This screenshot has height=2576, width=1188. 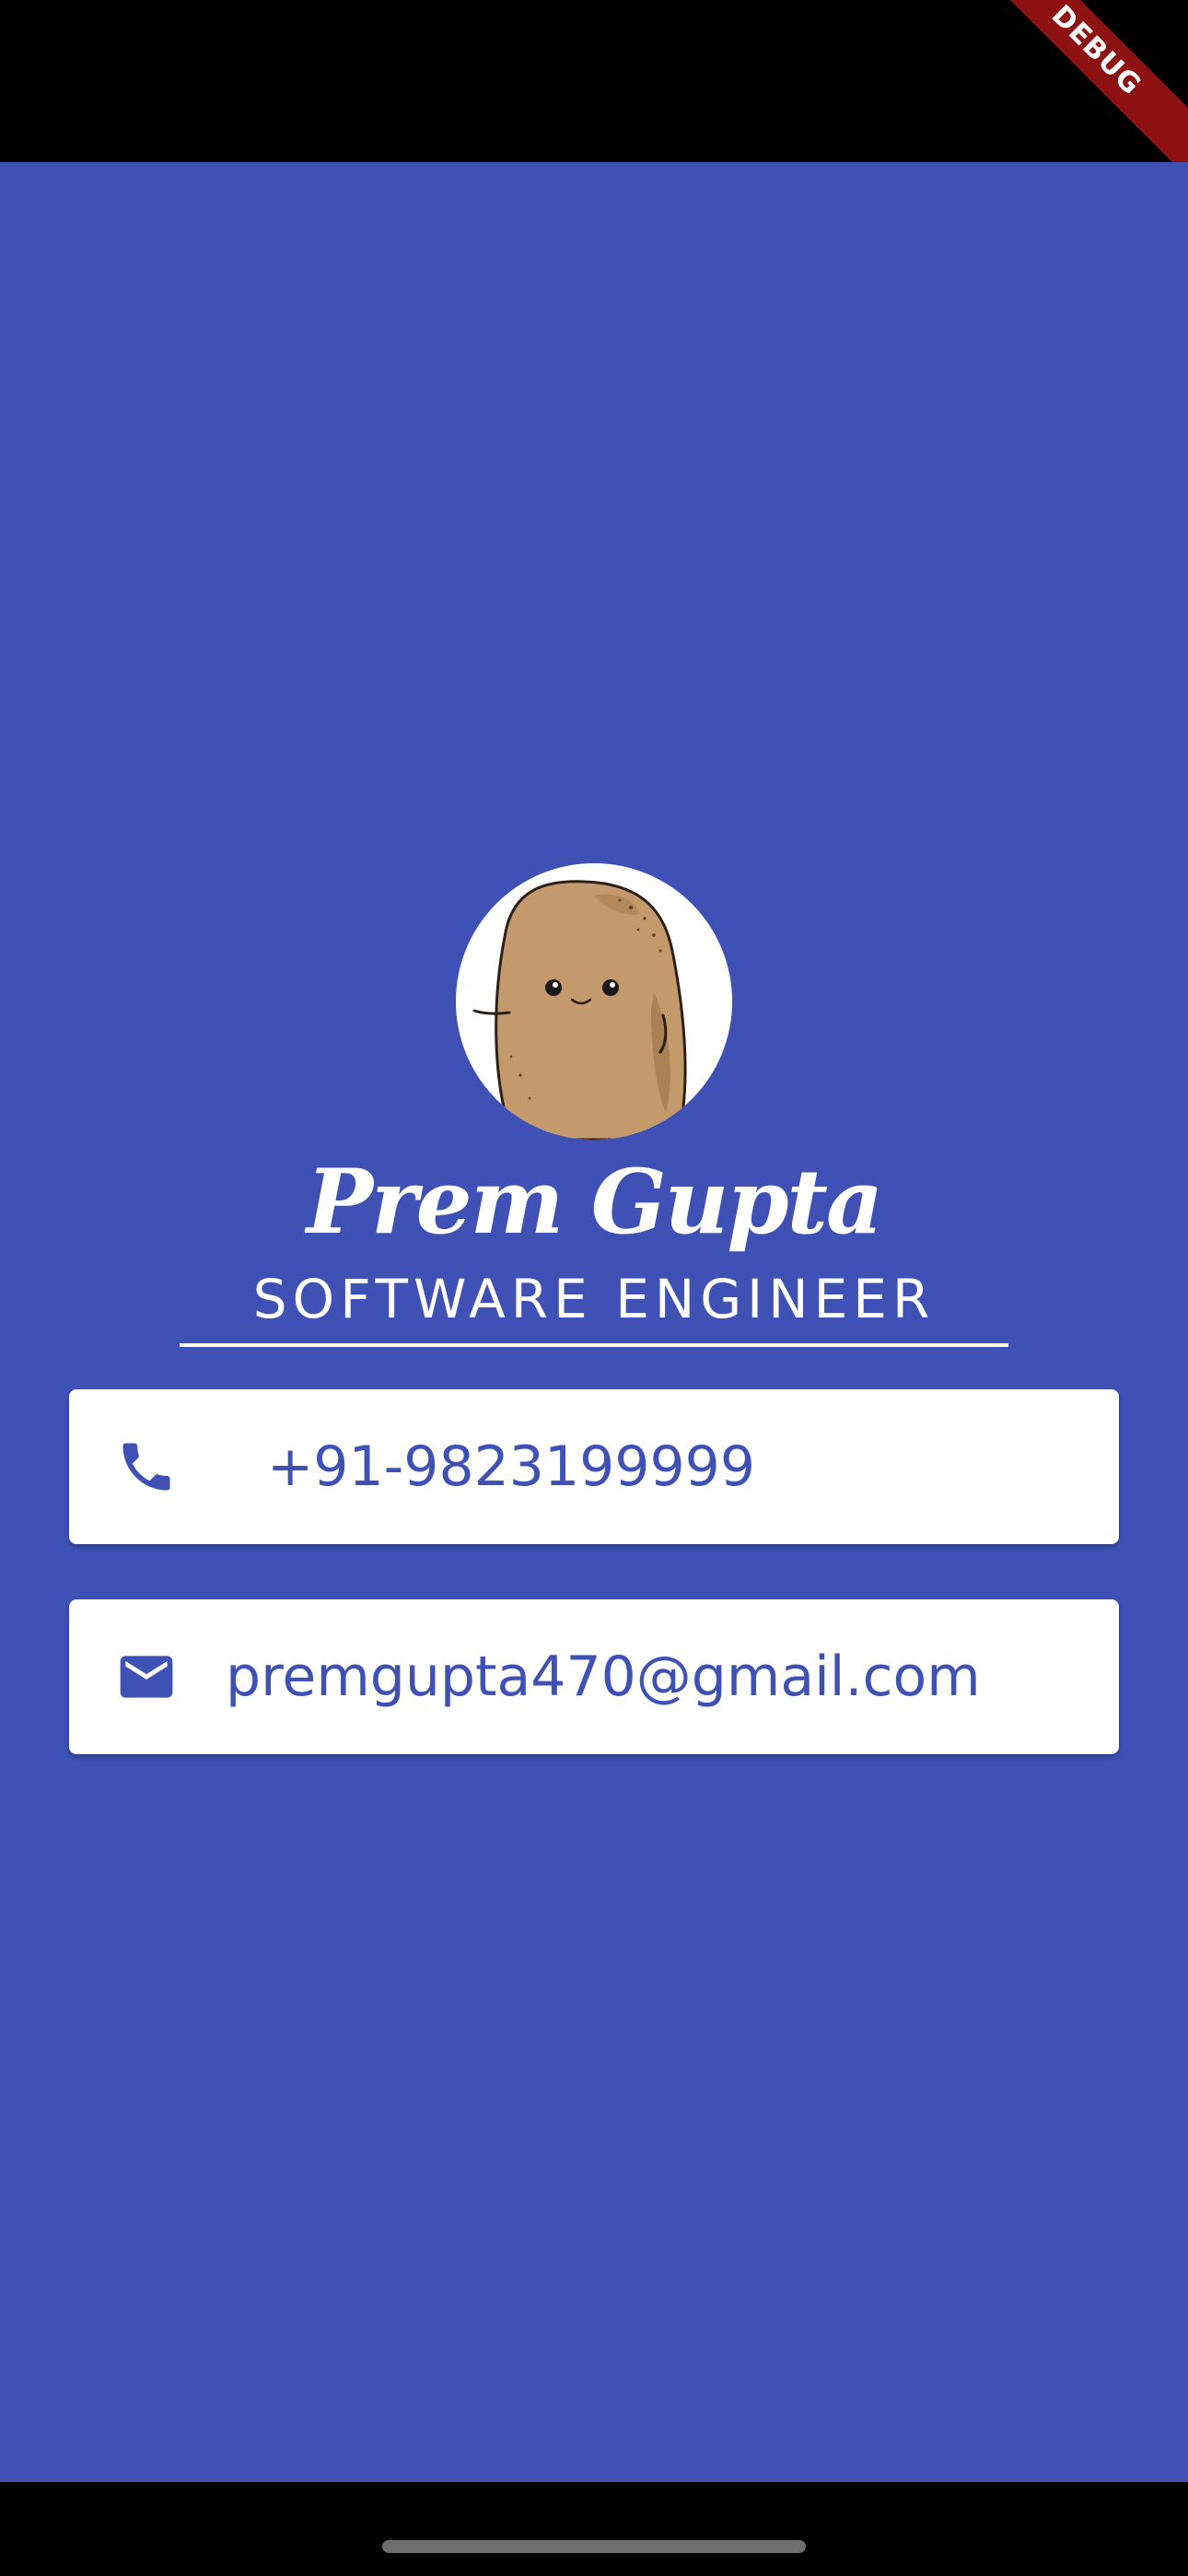 What do you see at coordinates (594, 1202) in the screenshot?
I see `profile-name: Prem Gupta` at bounding box center [594, 1202].